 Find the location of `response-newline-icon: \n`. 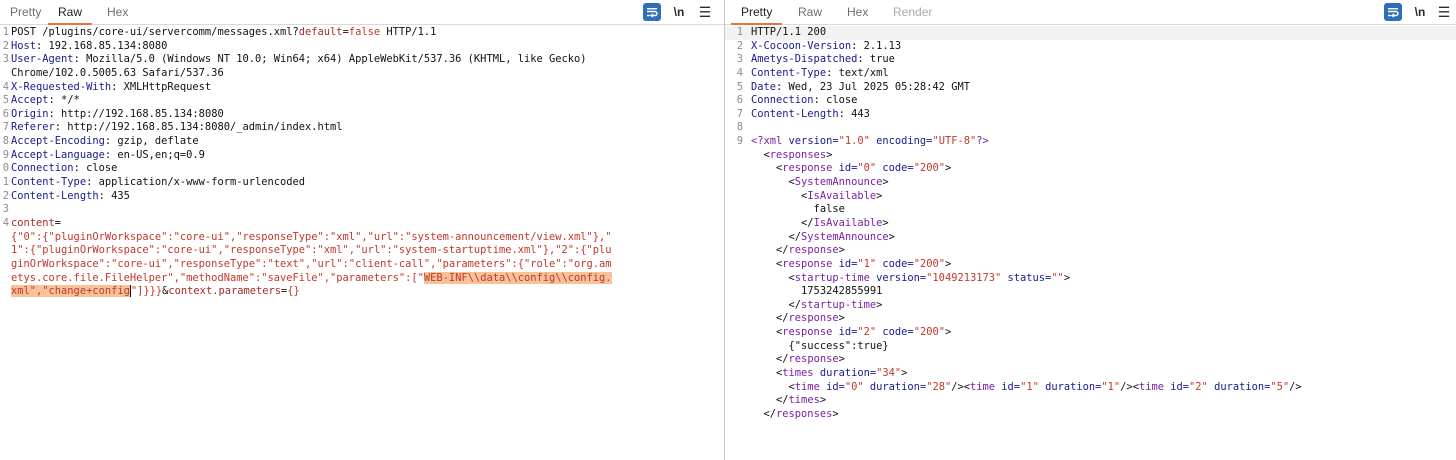

response-newline-icon: \n is located at coordinates (1420, 12).